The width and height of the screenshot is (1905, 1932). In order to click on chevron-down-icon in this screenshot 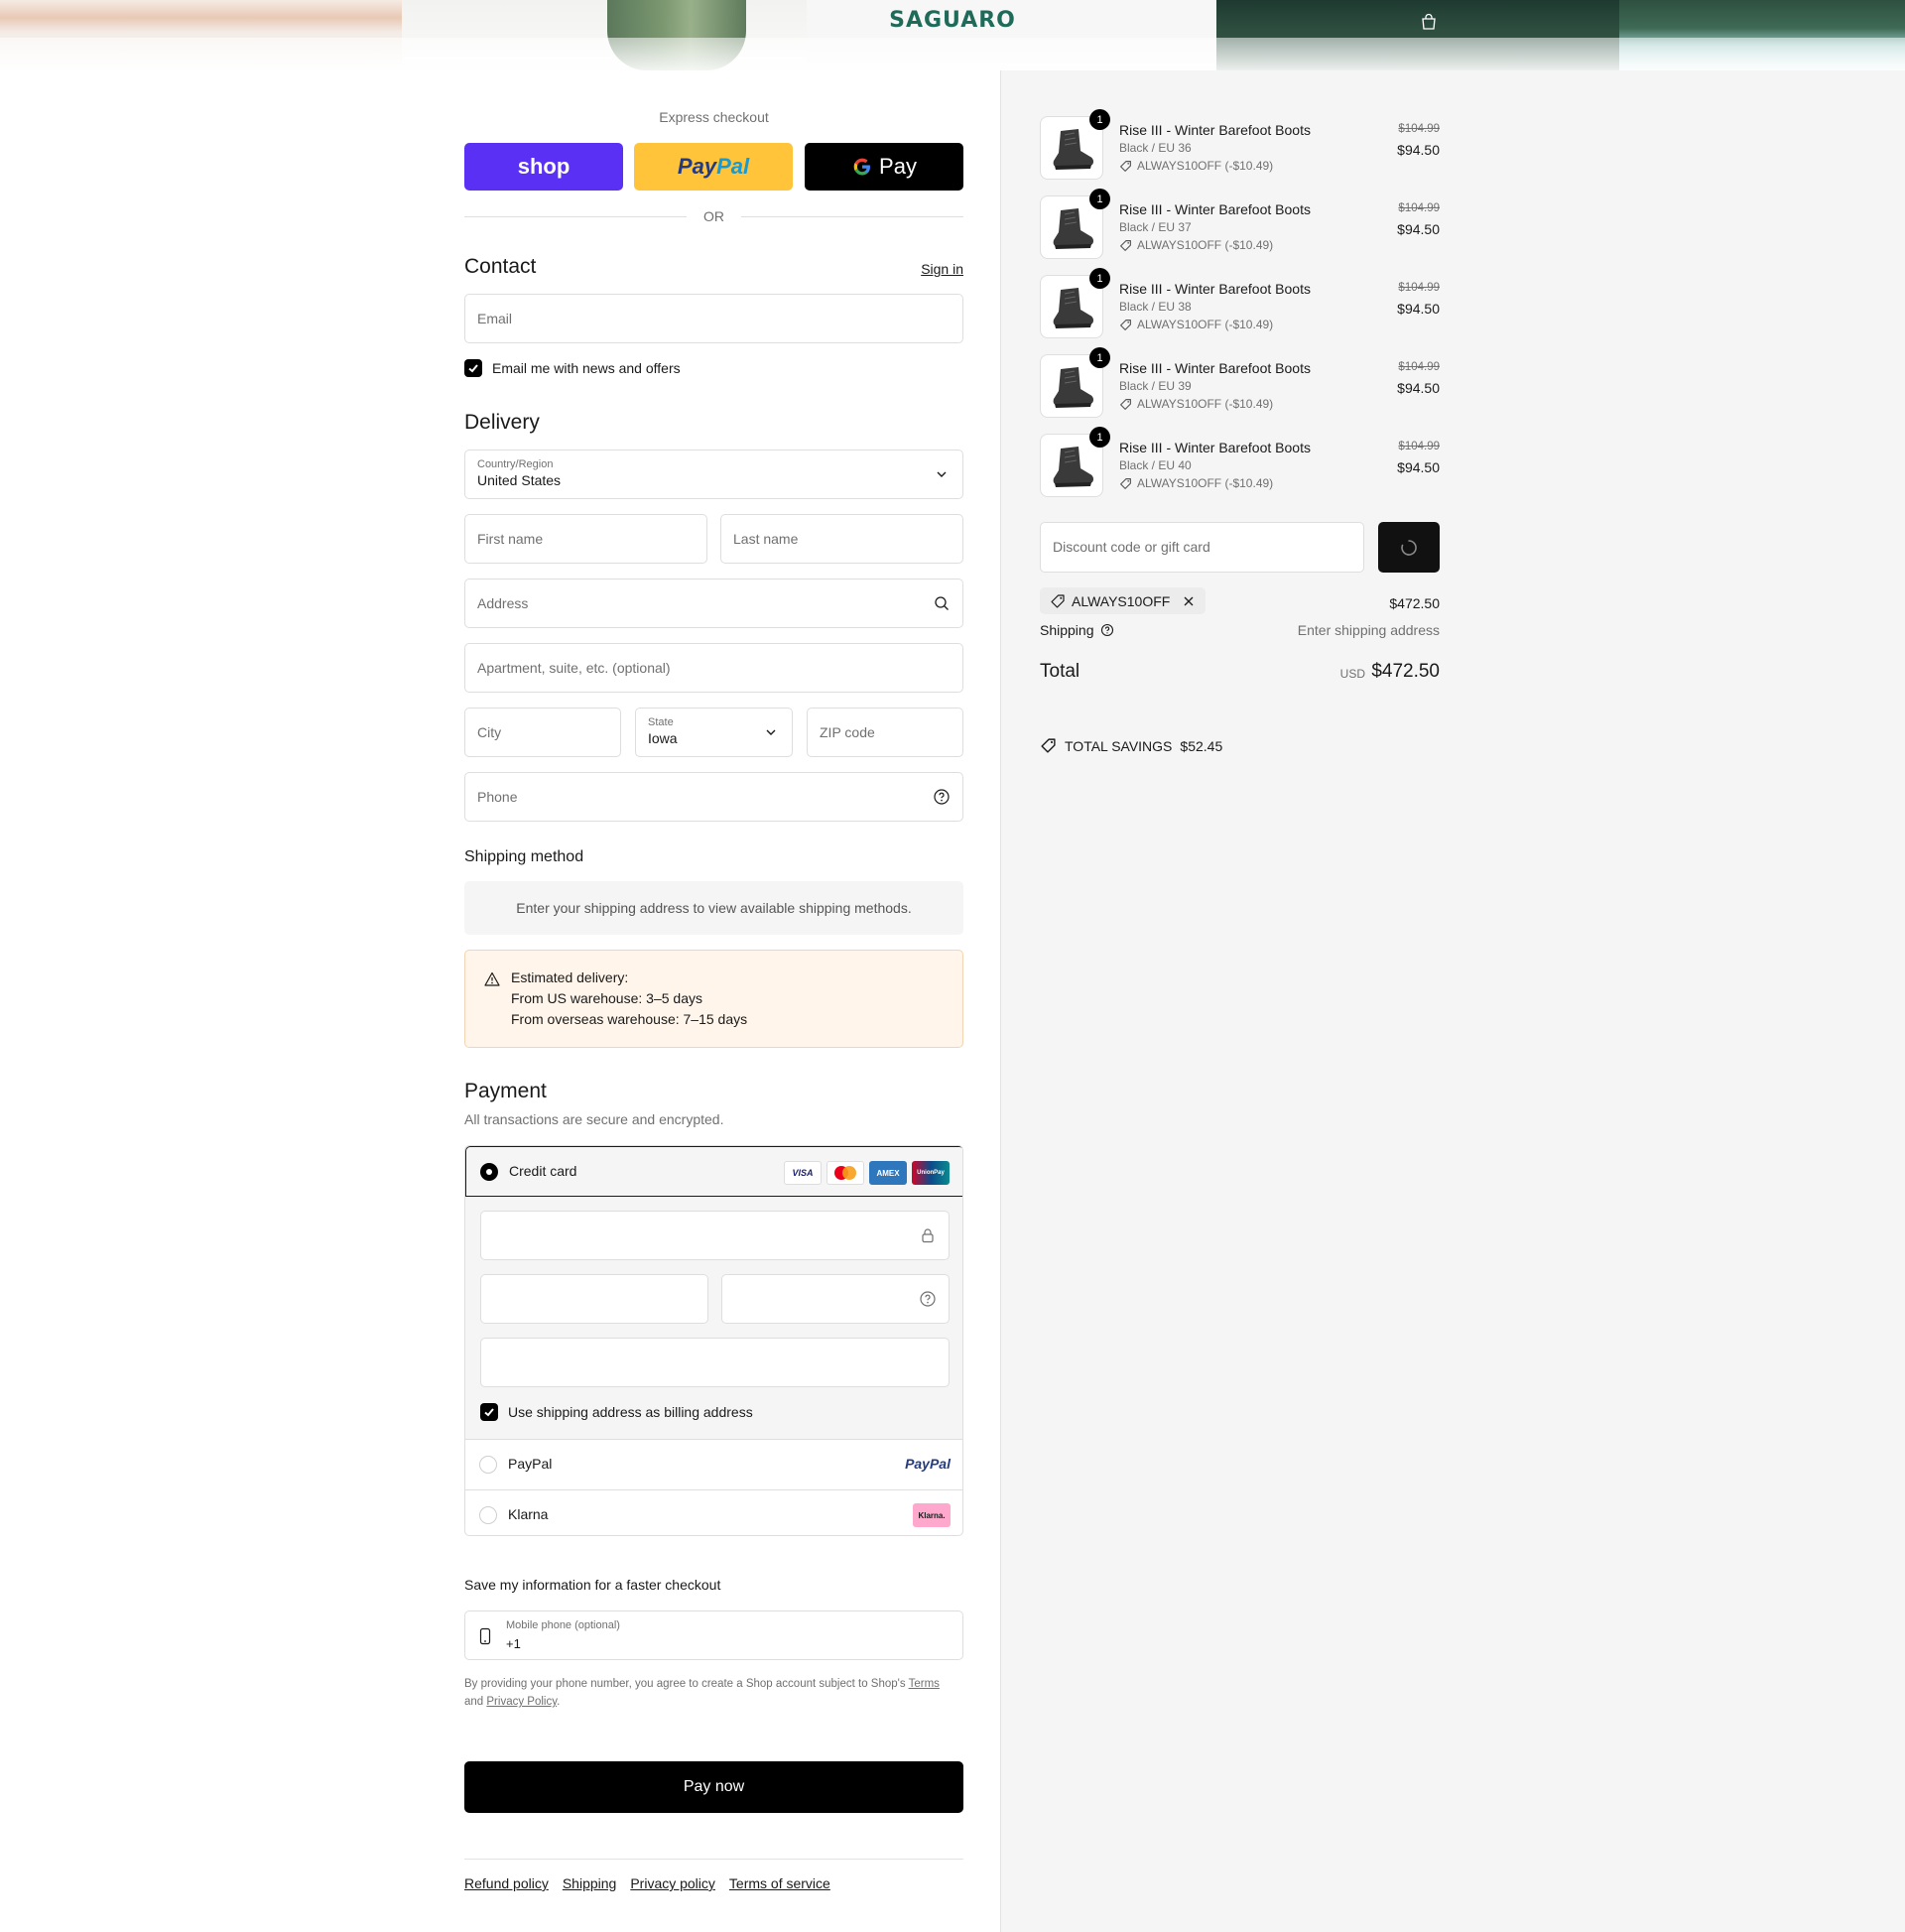, I will do `click(942, 474)`.